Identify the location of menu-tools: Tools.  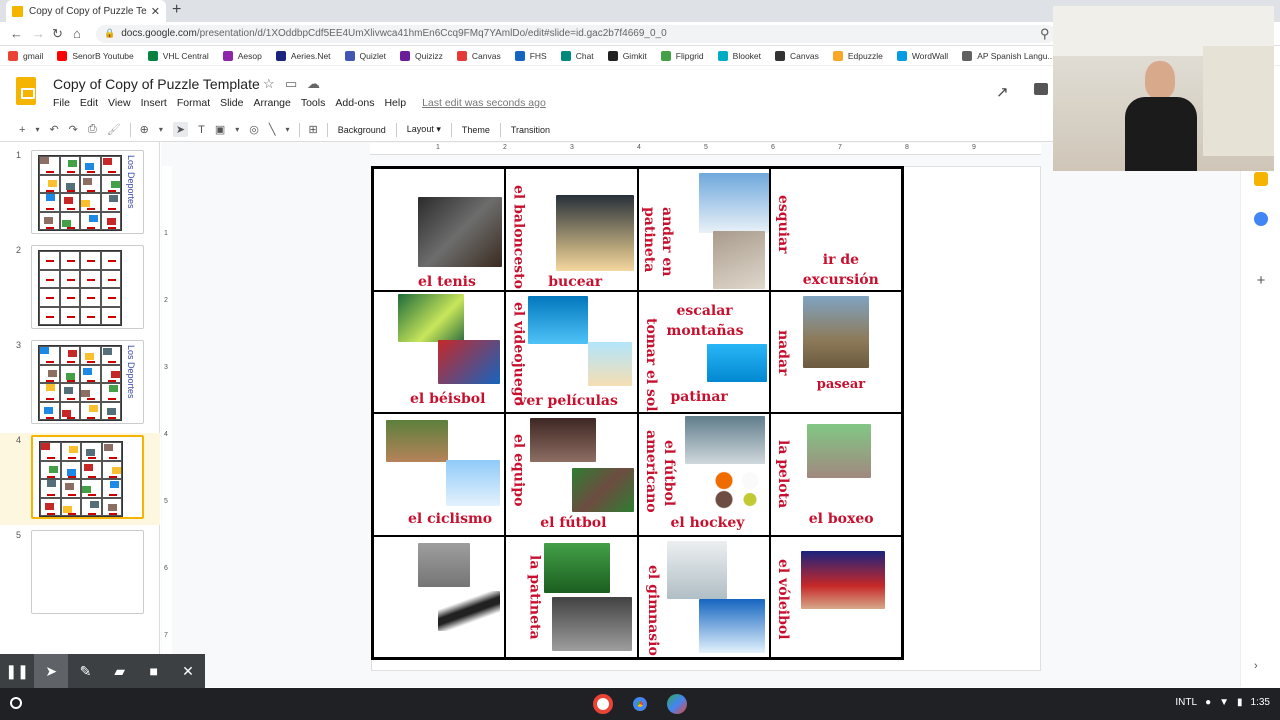
(313, 103).